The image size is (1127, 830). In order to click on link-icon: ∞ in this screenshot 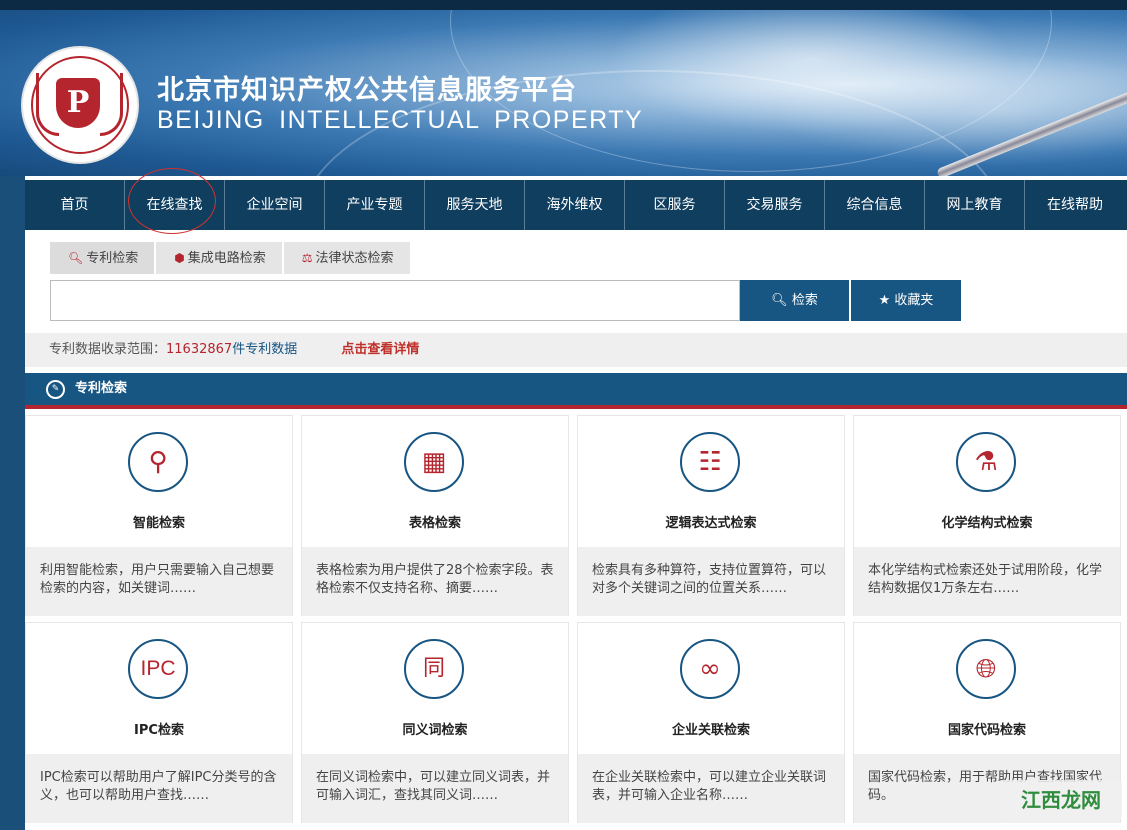, I will do `click(710, 669)`.